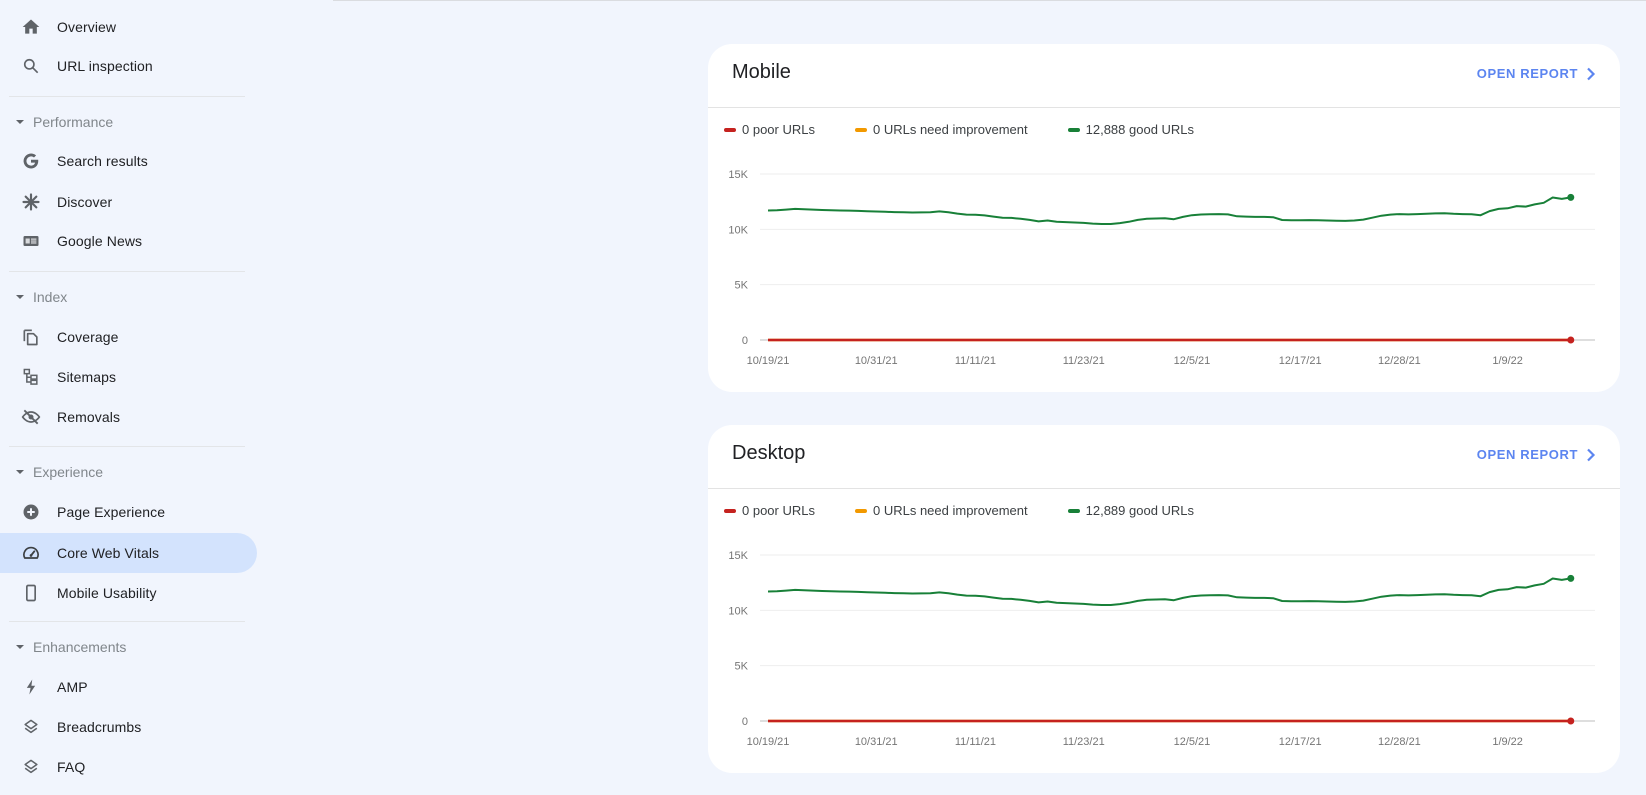 The height and width of the screenshot is (795, 1646). What do you see at coordinates (111, 512) in the screenshot?
I see `sidebar-item-label: Page Experience` at bounding box center [111, 512].